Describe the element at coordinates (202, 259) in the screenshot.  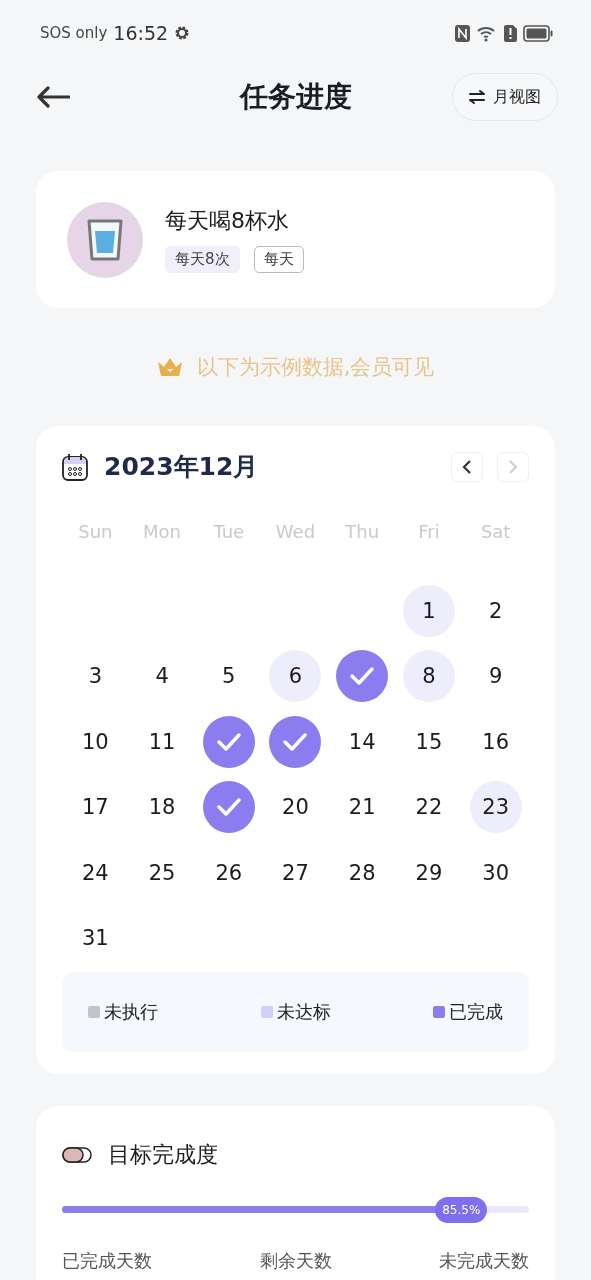
I see `frequency-tag: 每天8次` at that location.